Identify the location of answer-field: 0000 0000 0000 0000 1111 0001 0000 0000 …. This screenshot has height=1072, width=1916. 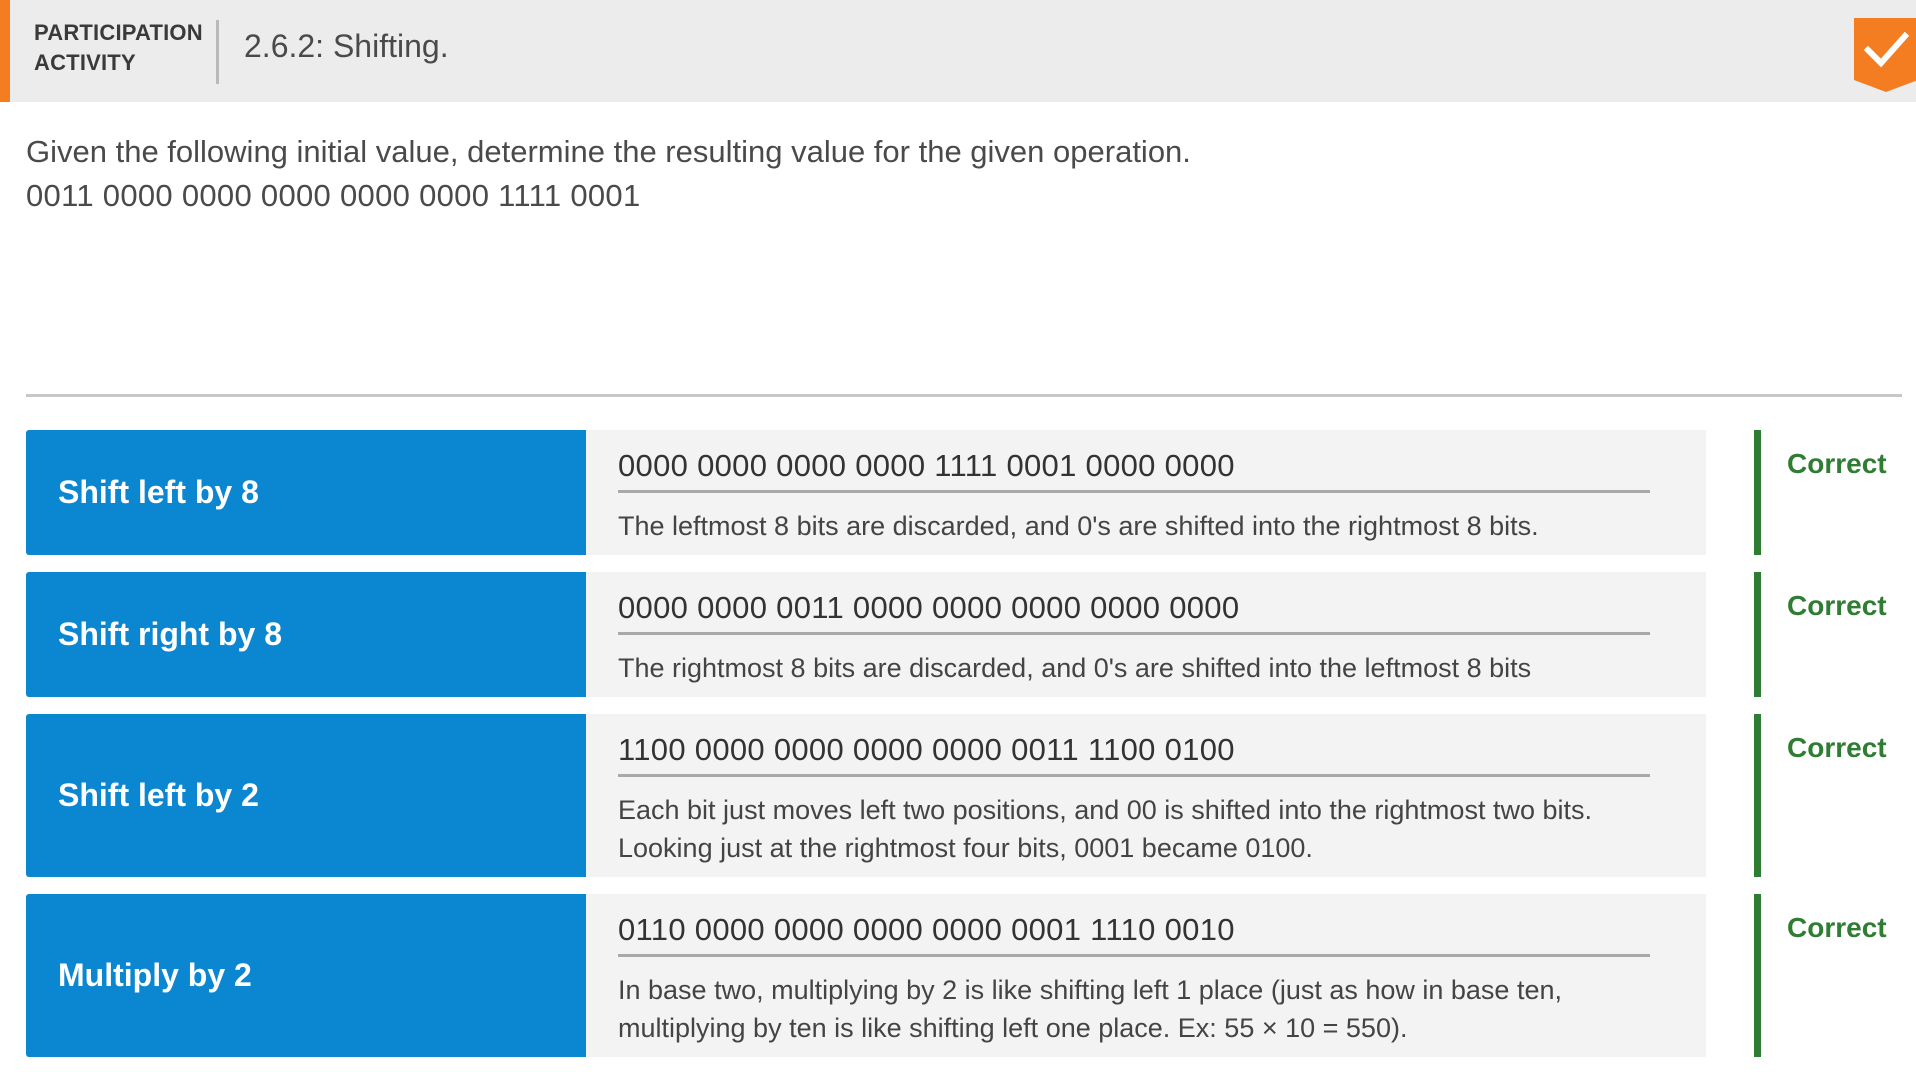
(1146, 492).